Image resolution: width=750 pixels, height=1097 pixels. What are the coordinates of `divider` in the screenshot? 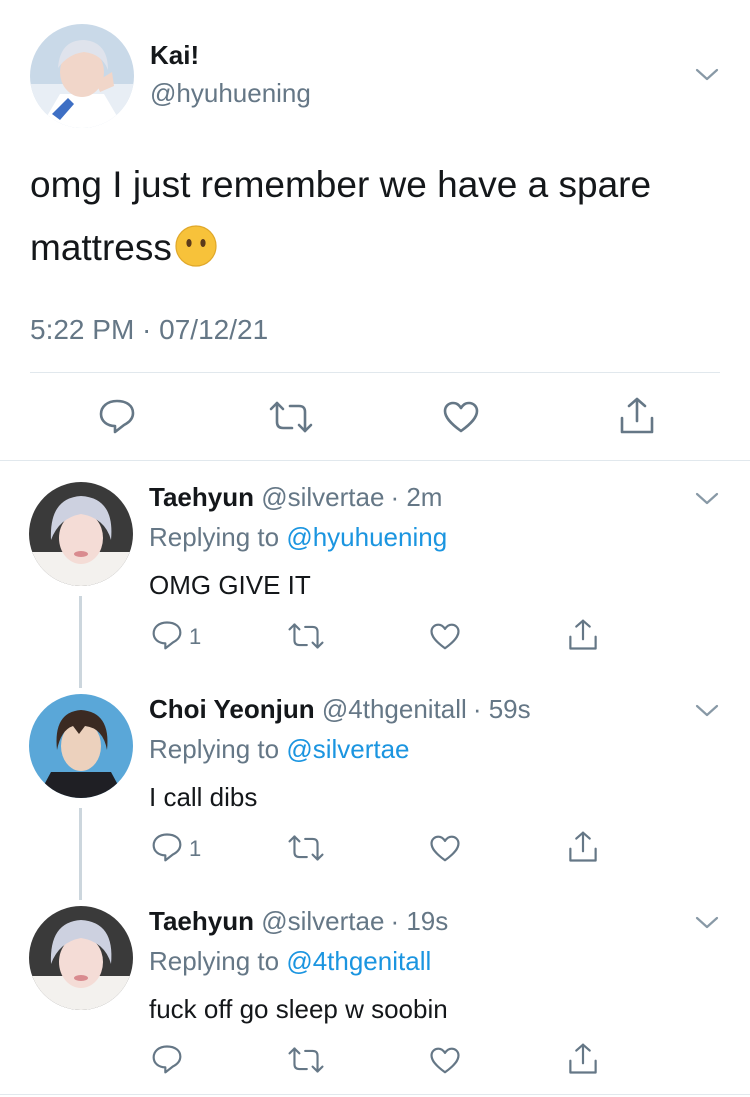 It's located at (375, 372).